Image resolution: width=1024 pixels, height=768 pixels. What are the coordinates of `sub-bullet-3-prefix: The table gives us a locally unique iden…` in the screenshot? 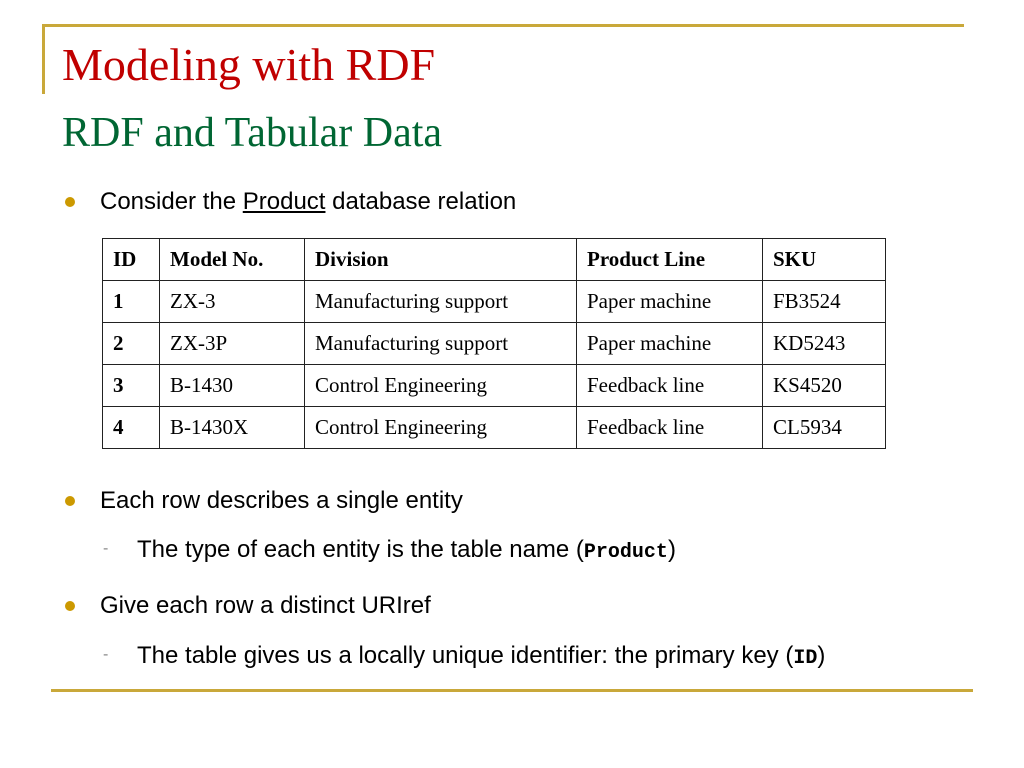 It's located at (465, 655).